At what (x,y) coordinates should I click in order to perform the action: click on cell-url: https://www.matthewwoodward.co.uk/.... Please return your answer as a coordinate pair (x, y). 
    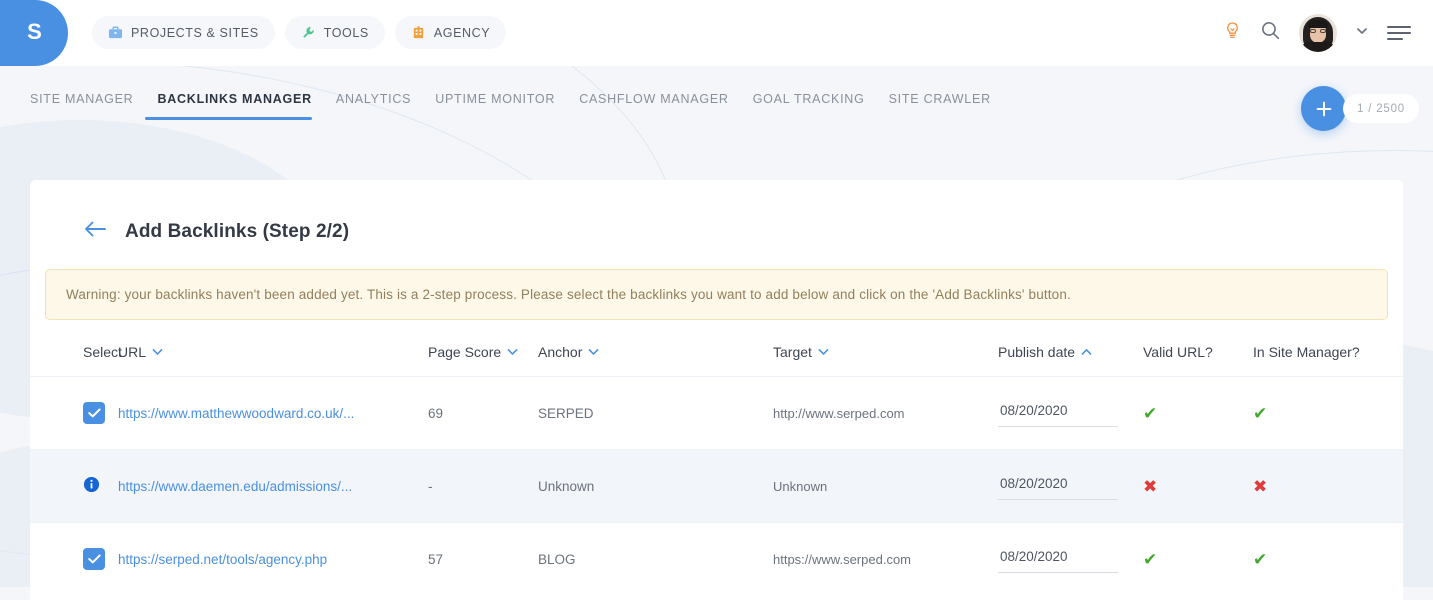
    Looking at the image, I should click on (273, 413).